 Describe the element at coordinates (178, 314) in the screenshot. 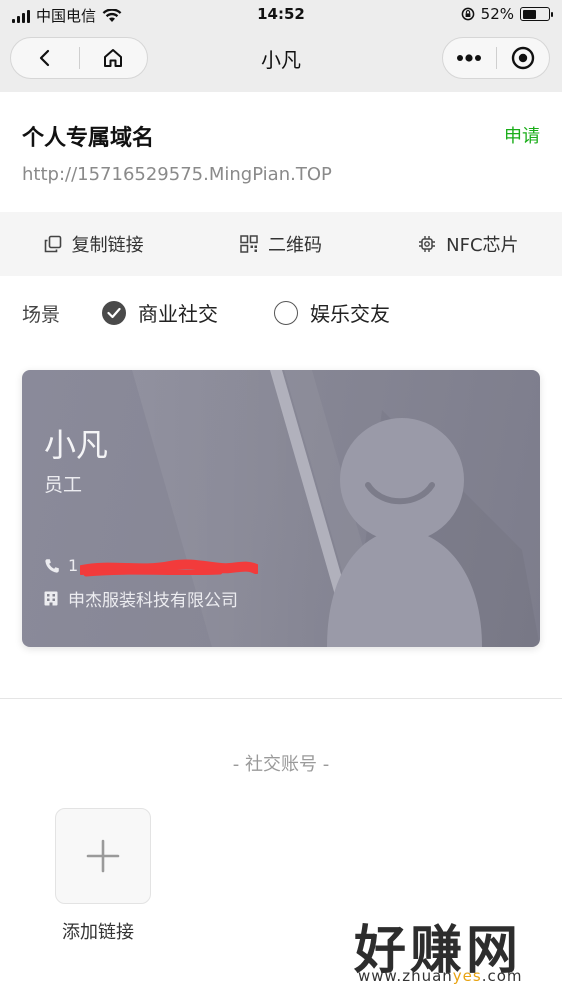

I see `scene-option-label: 商业社交` at that location.